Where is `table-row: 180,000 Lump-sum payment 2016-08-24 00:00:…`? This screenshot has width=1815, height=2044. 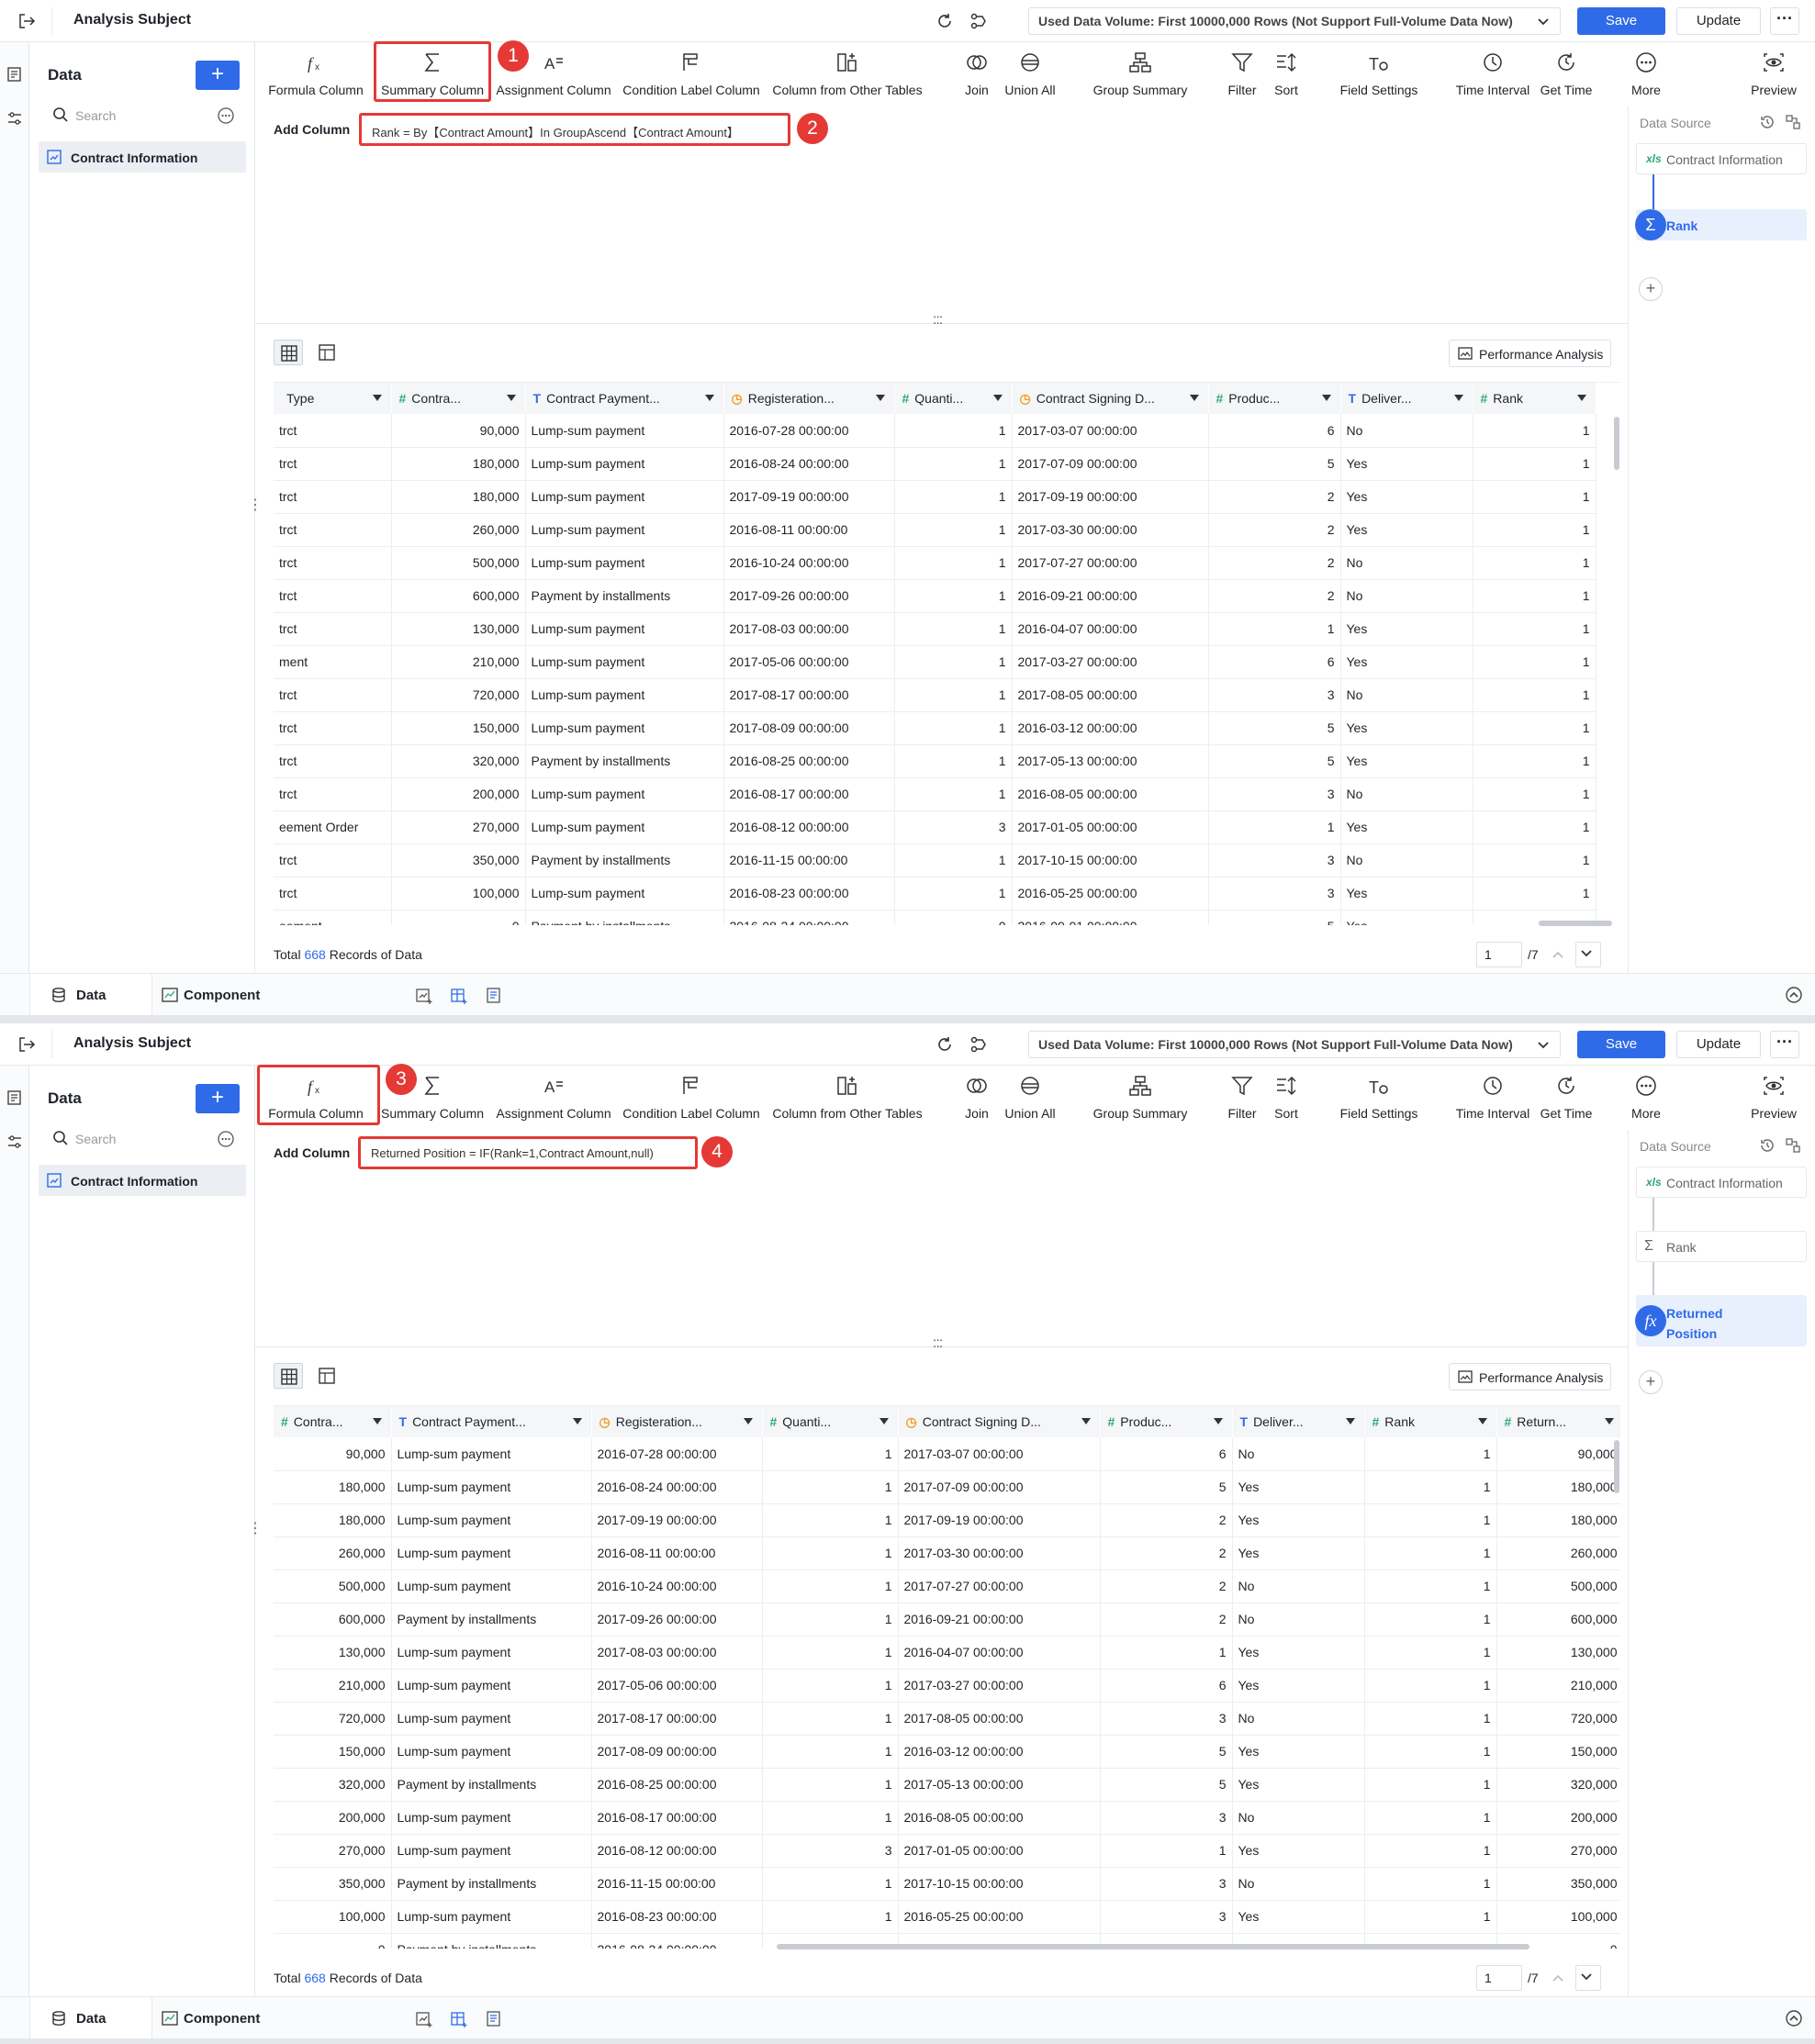
table-row: 180,000 Lump-sum payment 2016-08-24 00:00:… is located at coordinates (947, 1487).